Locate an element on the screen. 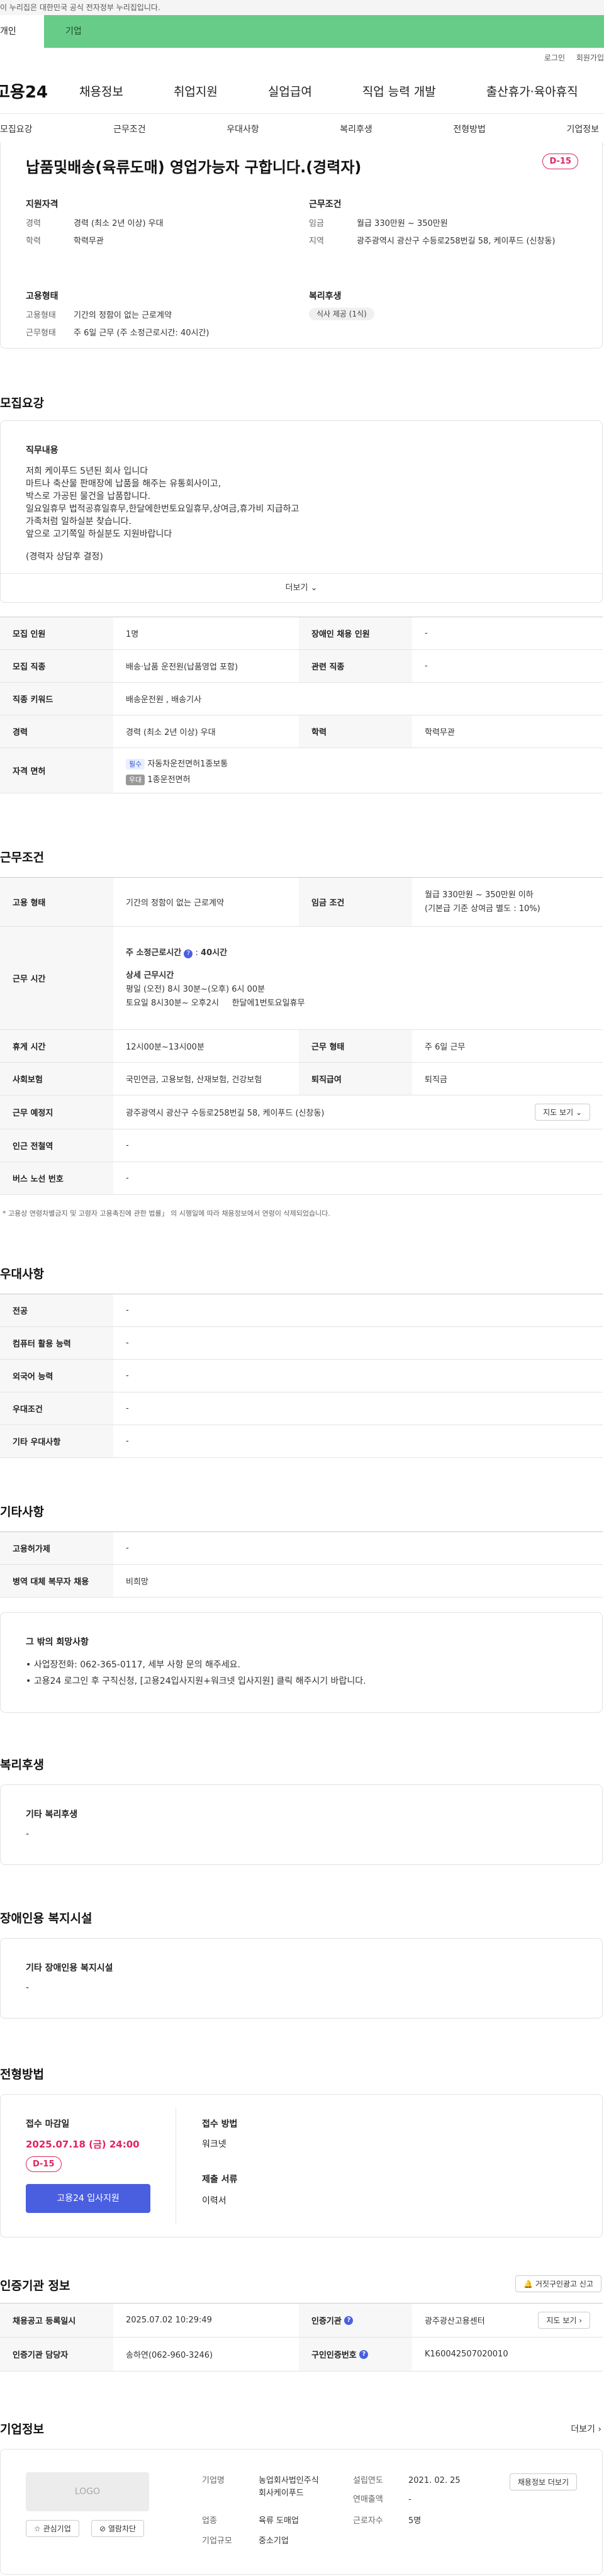 Image resolution: width=604 pixels, height=2576 pixels. pref-section-title: 우대사항 is located at coordinates (22, 1274).